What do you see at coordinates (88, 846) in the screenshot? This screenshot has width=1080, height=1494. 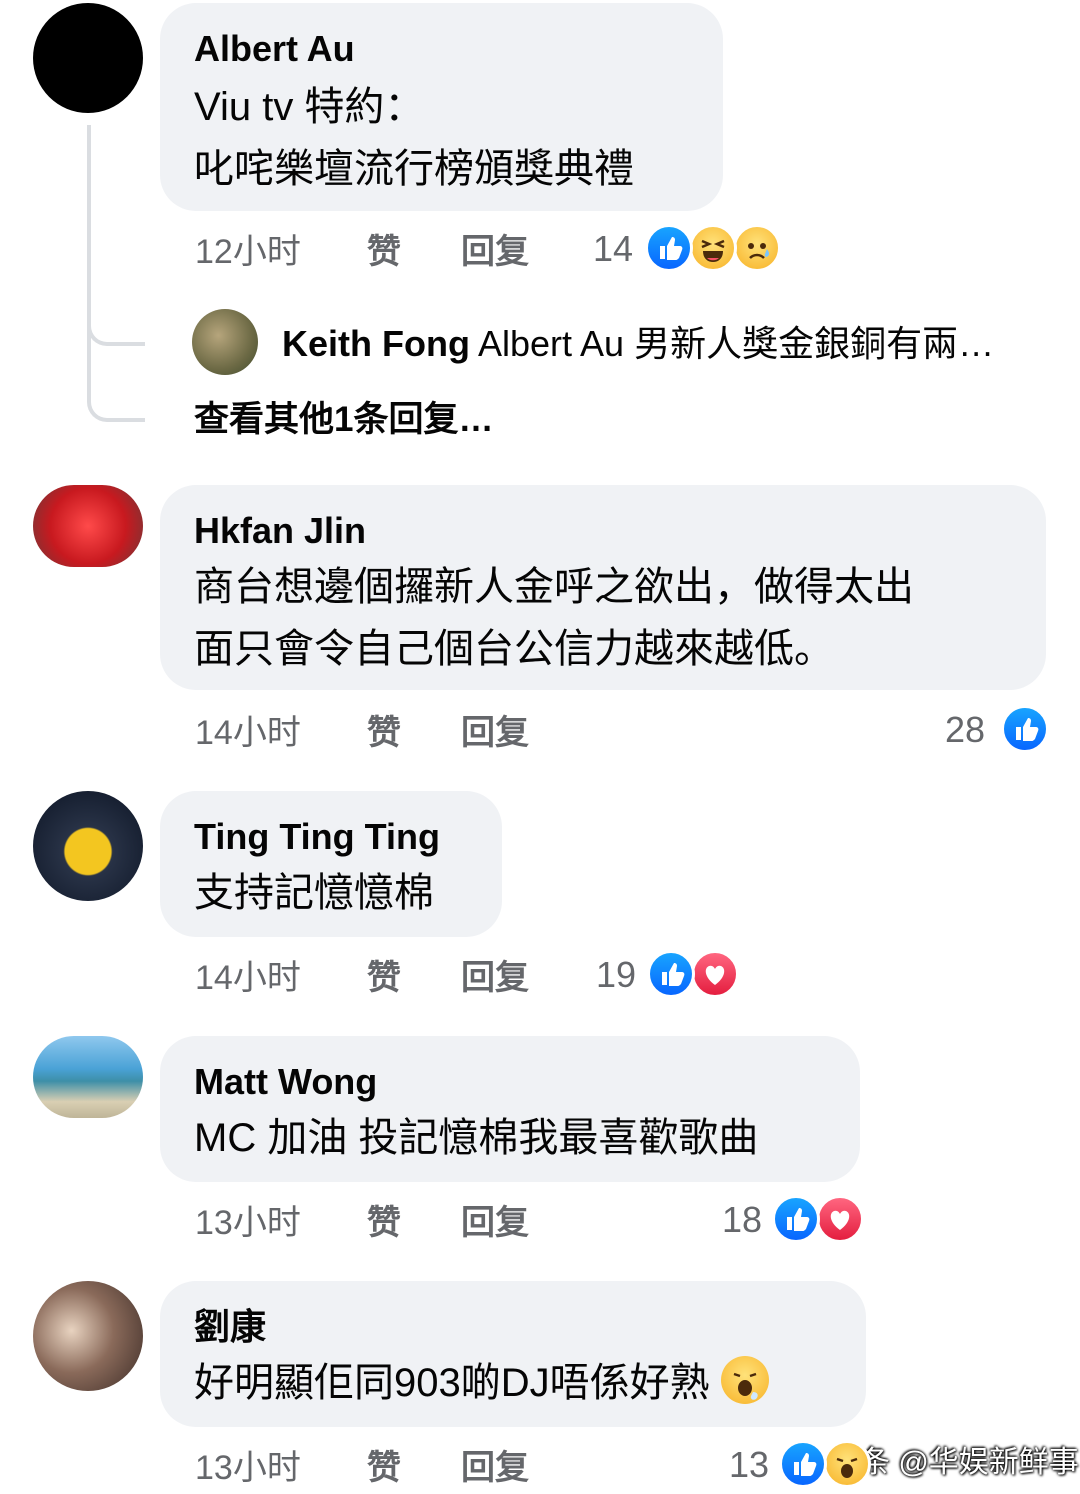 I see `avatar-ting-ting-ting` at bounding box center [88, 846].